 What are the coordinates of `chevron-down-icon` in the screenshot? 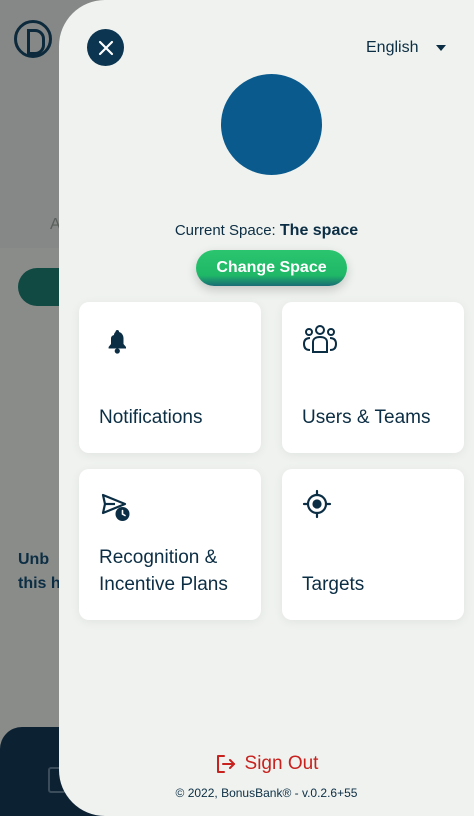 It's located at (441, 48).